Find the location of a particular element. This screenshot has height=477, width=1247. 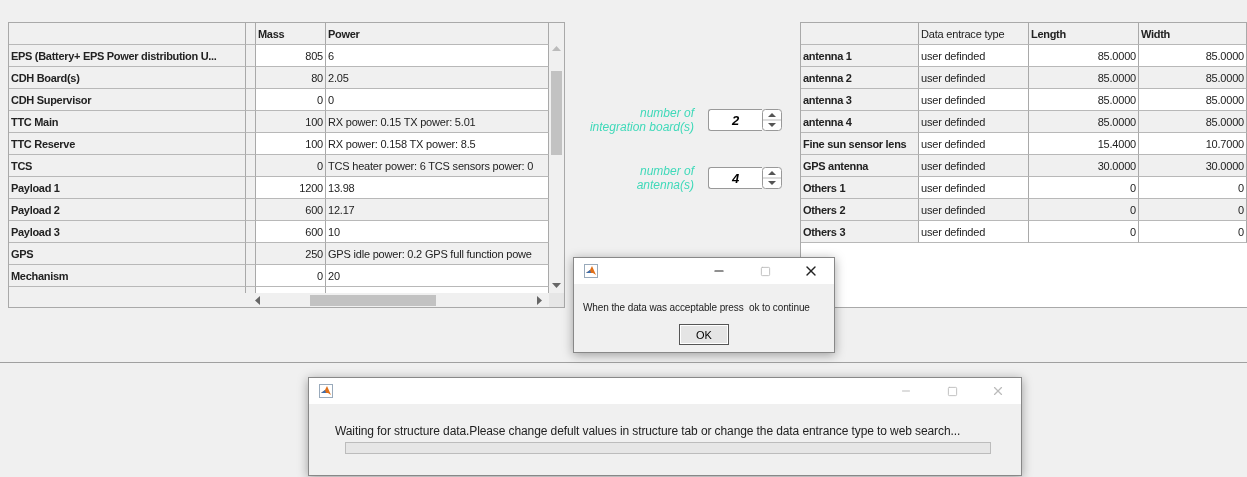

table-cell: 1200 is located at coordinates (291, 188).